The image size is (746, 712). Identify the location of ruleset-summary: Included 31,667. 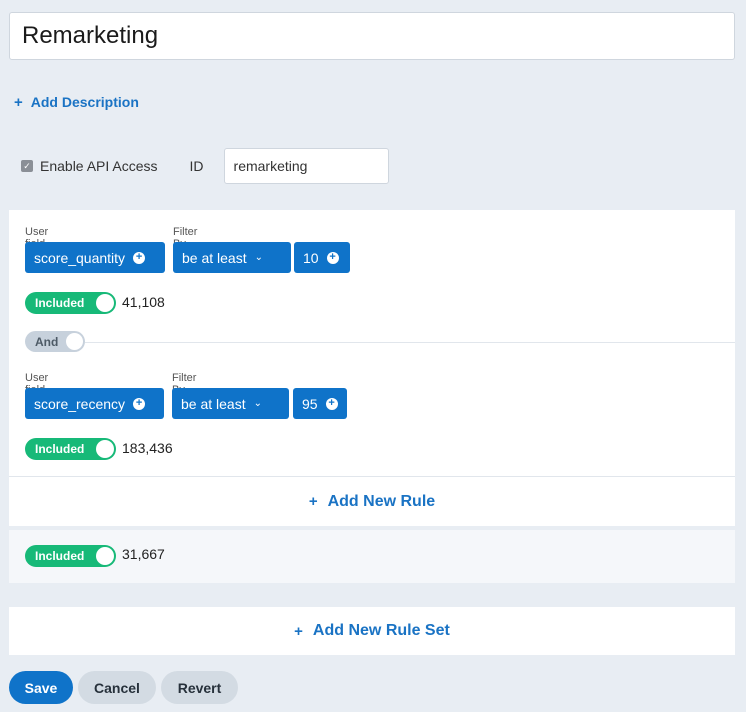
(372, 556).